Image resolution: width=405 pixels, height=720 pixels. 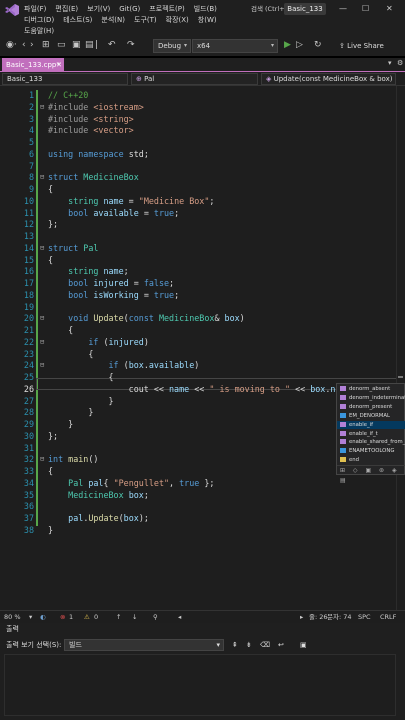 What do you see at coordinates (202, 272) in the screenshot?
I see `code-line: 16 string name;` at bounding box center [202, 272].